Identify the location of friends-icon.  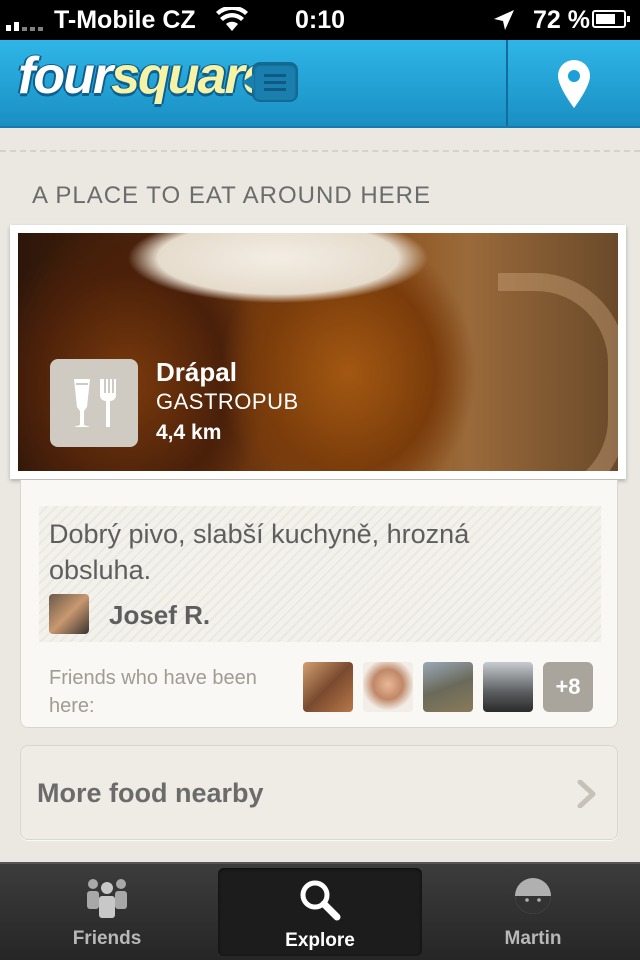
(107, 898).